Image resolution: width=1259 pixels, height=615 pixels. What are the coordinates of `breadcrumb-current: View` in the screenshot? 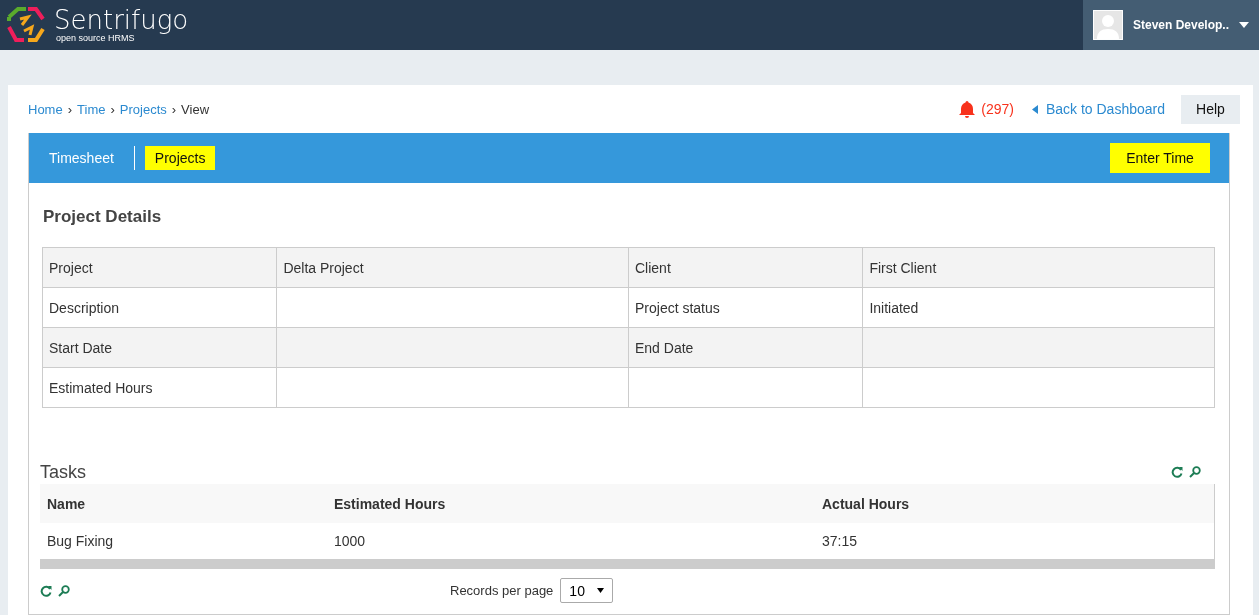 It's located at (195, 109).